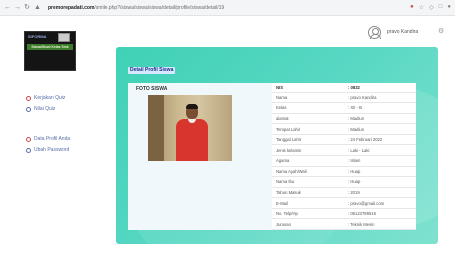 The height and width of the screenshot is (264, 455). Describe the element at coordinates (449, 7) in the screenshot. I see `profile-icon: ●` at that location.